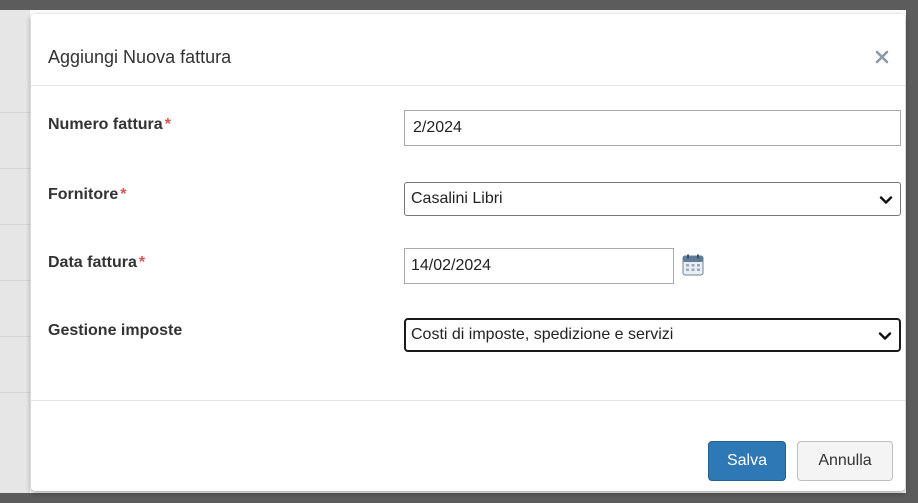  I want to click on invoice-date-row: Data fattura *, so click(468, 268).